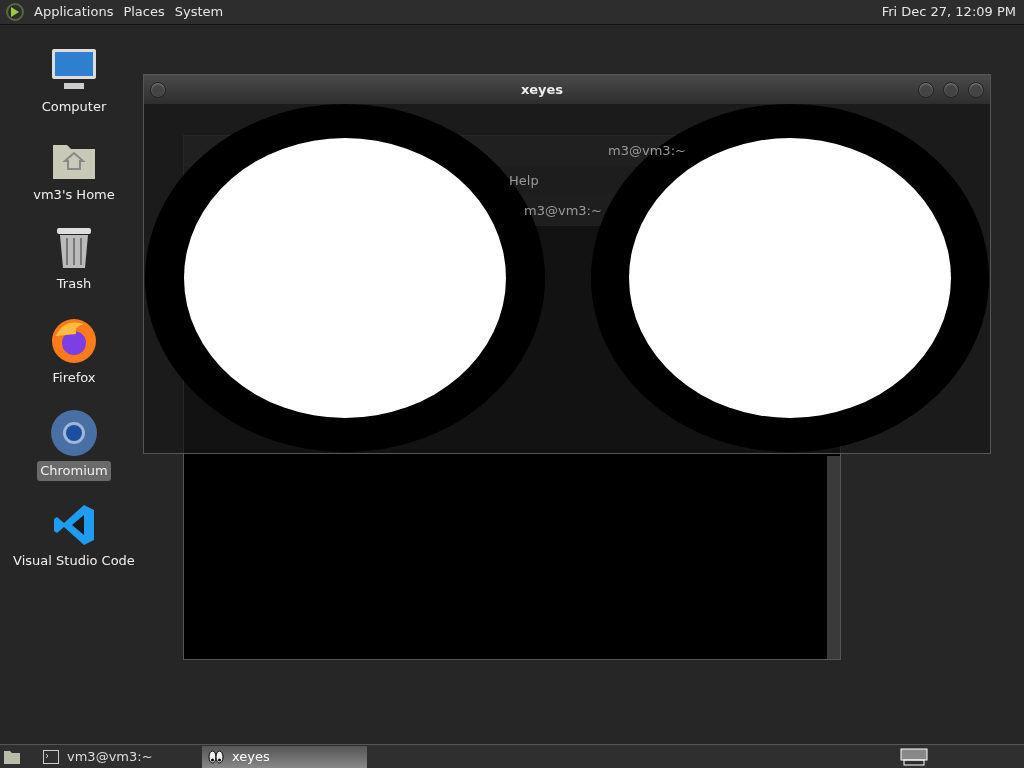 The height and width of the screenshot is (768, 1024). What do you see at coordinates (976, 89) in the screenshot?
I see `close-button` at bounding box center [976, 89].